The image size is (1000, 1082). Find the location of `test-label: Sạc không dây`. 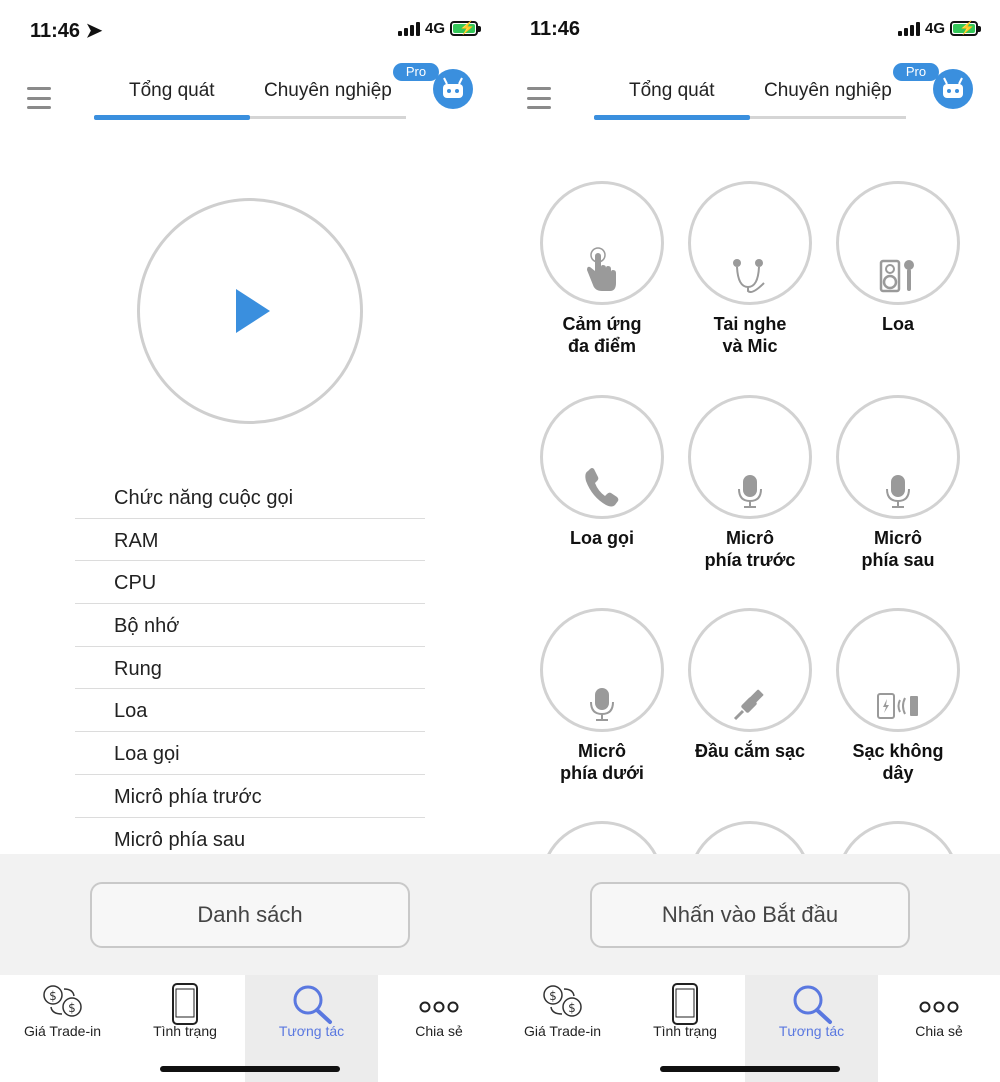

test-label: Sạc không dây is located at coordinates (898, 762).